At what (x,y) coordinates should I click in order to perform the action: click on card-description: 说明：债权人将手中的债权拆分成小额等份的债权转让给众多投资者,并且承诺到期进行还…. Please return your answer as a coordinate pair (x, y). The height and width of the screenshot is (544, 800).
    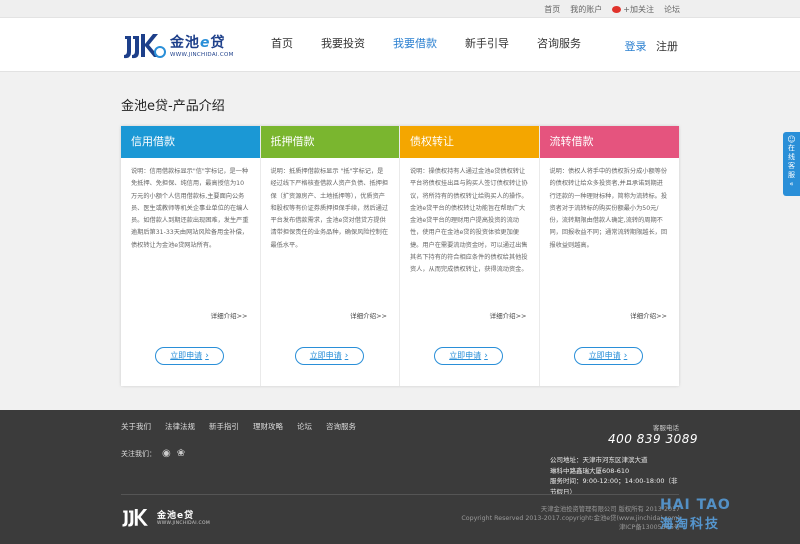
    Looking at the image, I should click on (608, 208).